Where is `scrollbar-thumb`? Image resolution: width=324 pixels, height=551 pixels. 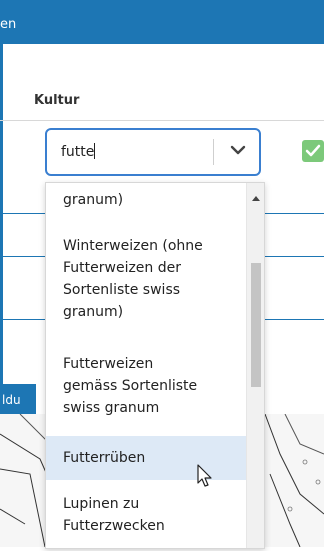 scrollbar-thumb is located at coordinates (256, 325).